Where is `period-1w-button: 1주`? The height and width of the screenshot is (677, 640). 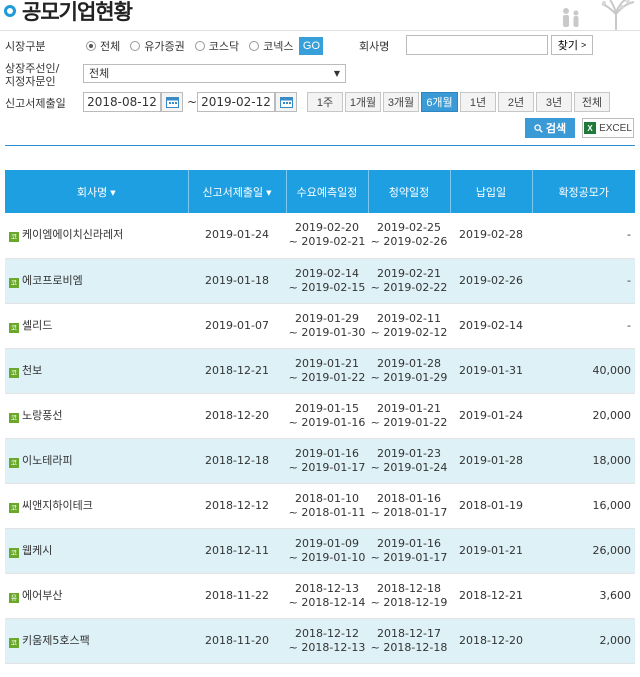 period-1w-button: 1주 is located at coordinates (325, 102).